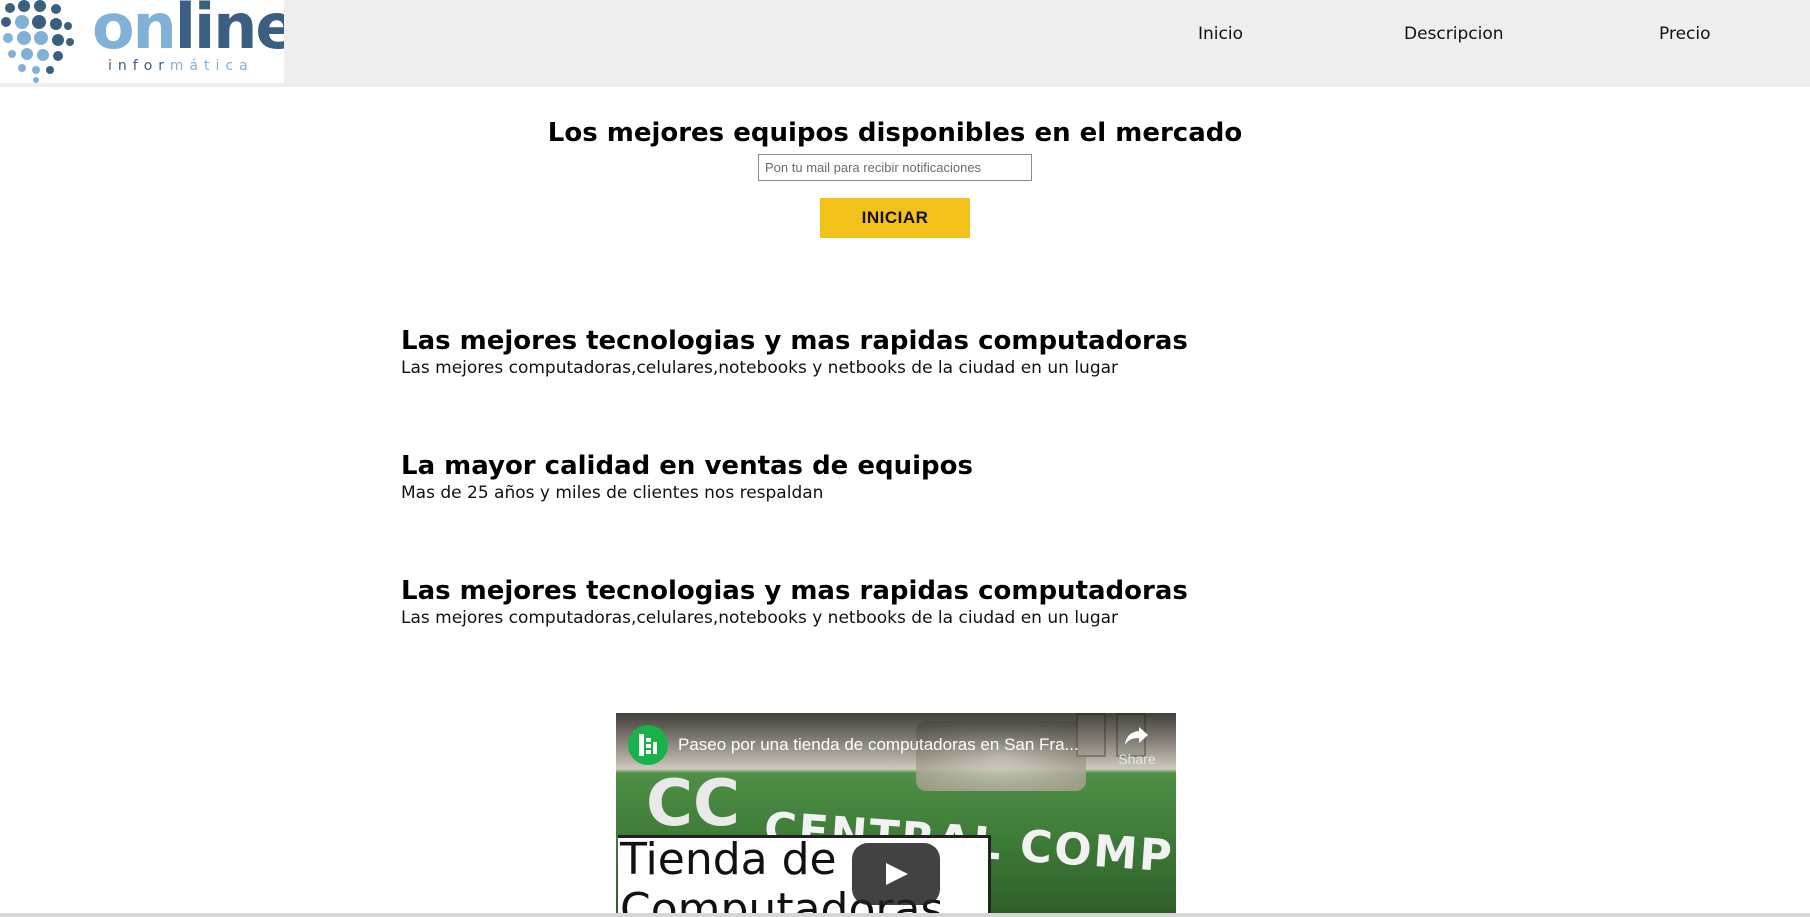 Image resolution: width=1810 pixels, height=917 pixels. What do you see at coordinates (1137, 746) in the screenshot?
I see `share-button: Share` at bounding box center [1137, 746].